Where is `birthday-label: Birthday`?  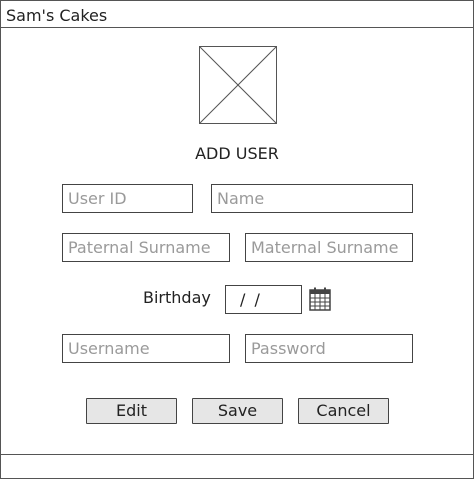 birthday-label: Birthday is located at coordinates (177, 297).